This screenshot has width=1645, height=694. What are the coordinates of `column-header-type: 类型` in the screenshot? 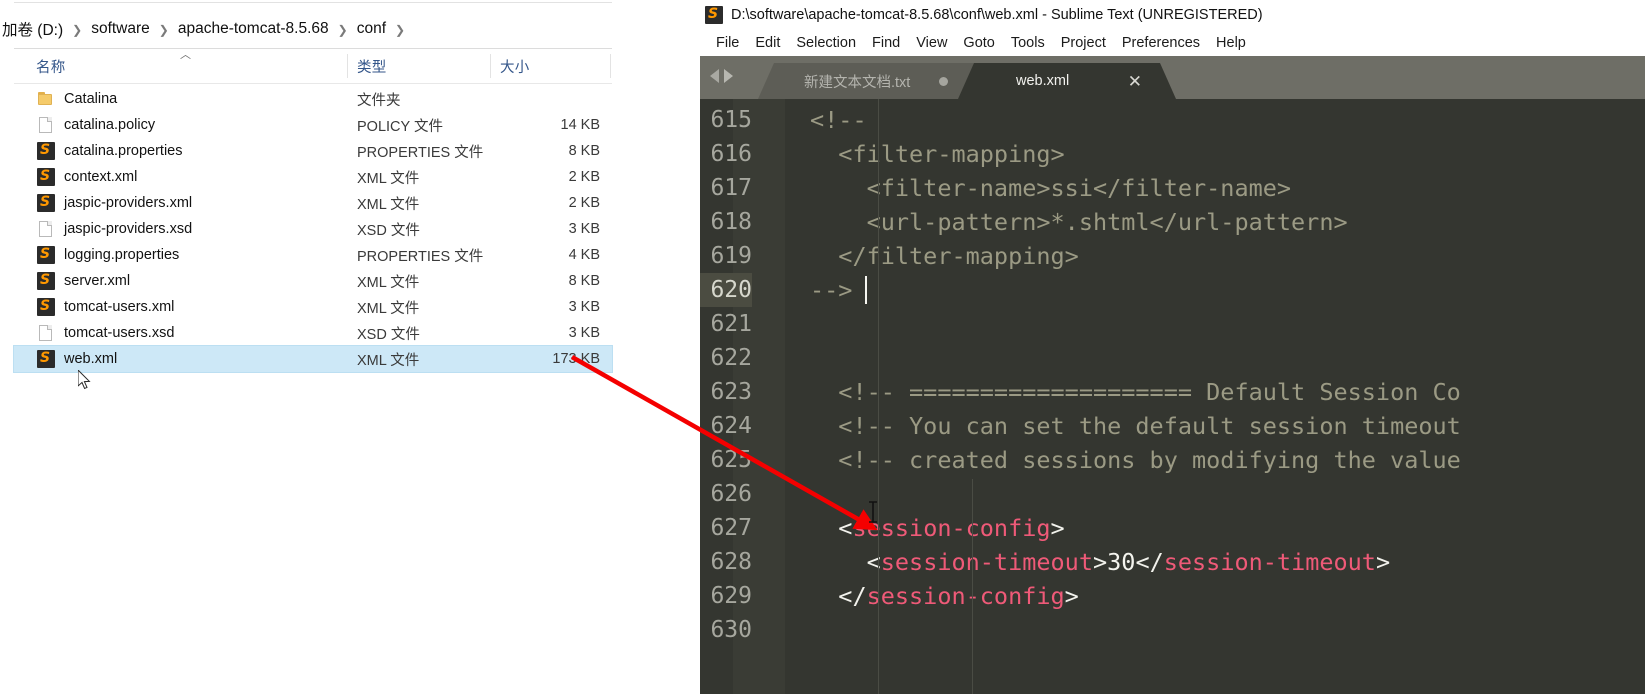 It's located at (366, 66).